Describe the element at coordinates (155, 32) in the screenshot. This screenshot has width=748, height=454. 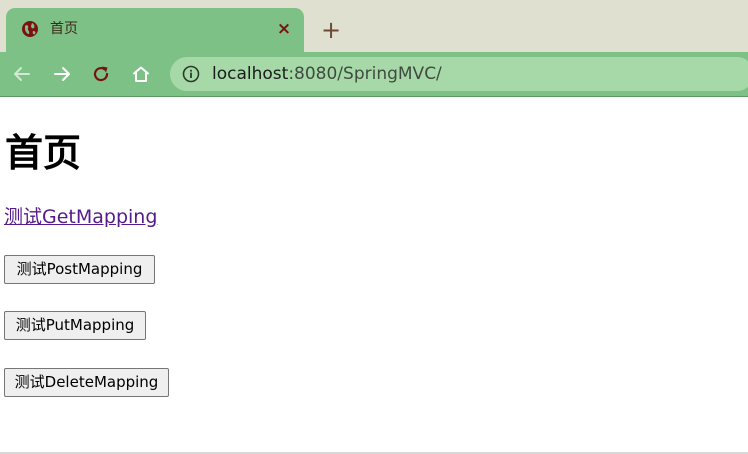
I see `active-tab: 首页 ×` at that location.